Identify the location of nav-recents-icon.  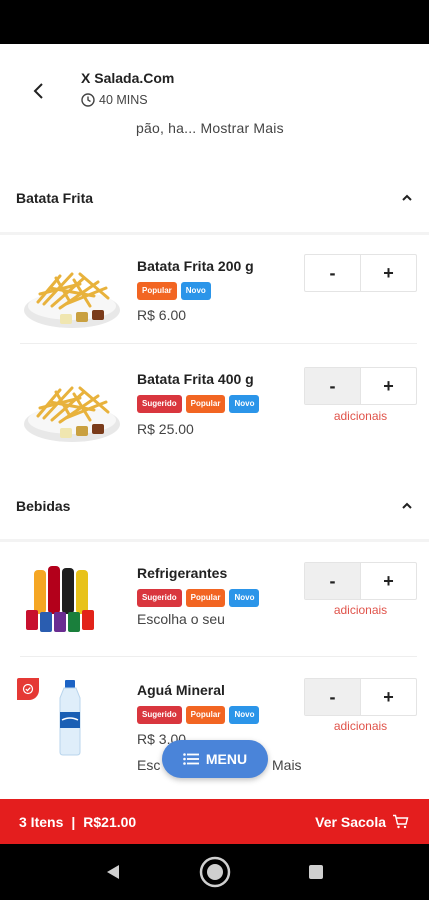
(316, 872).